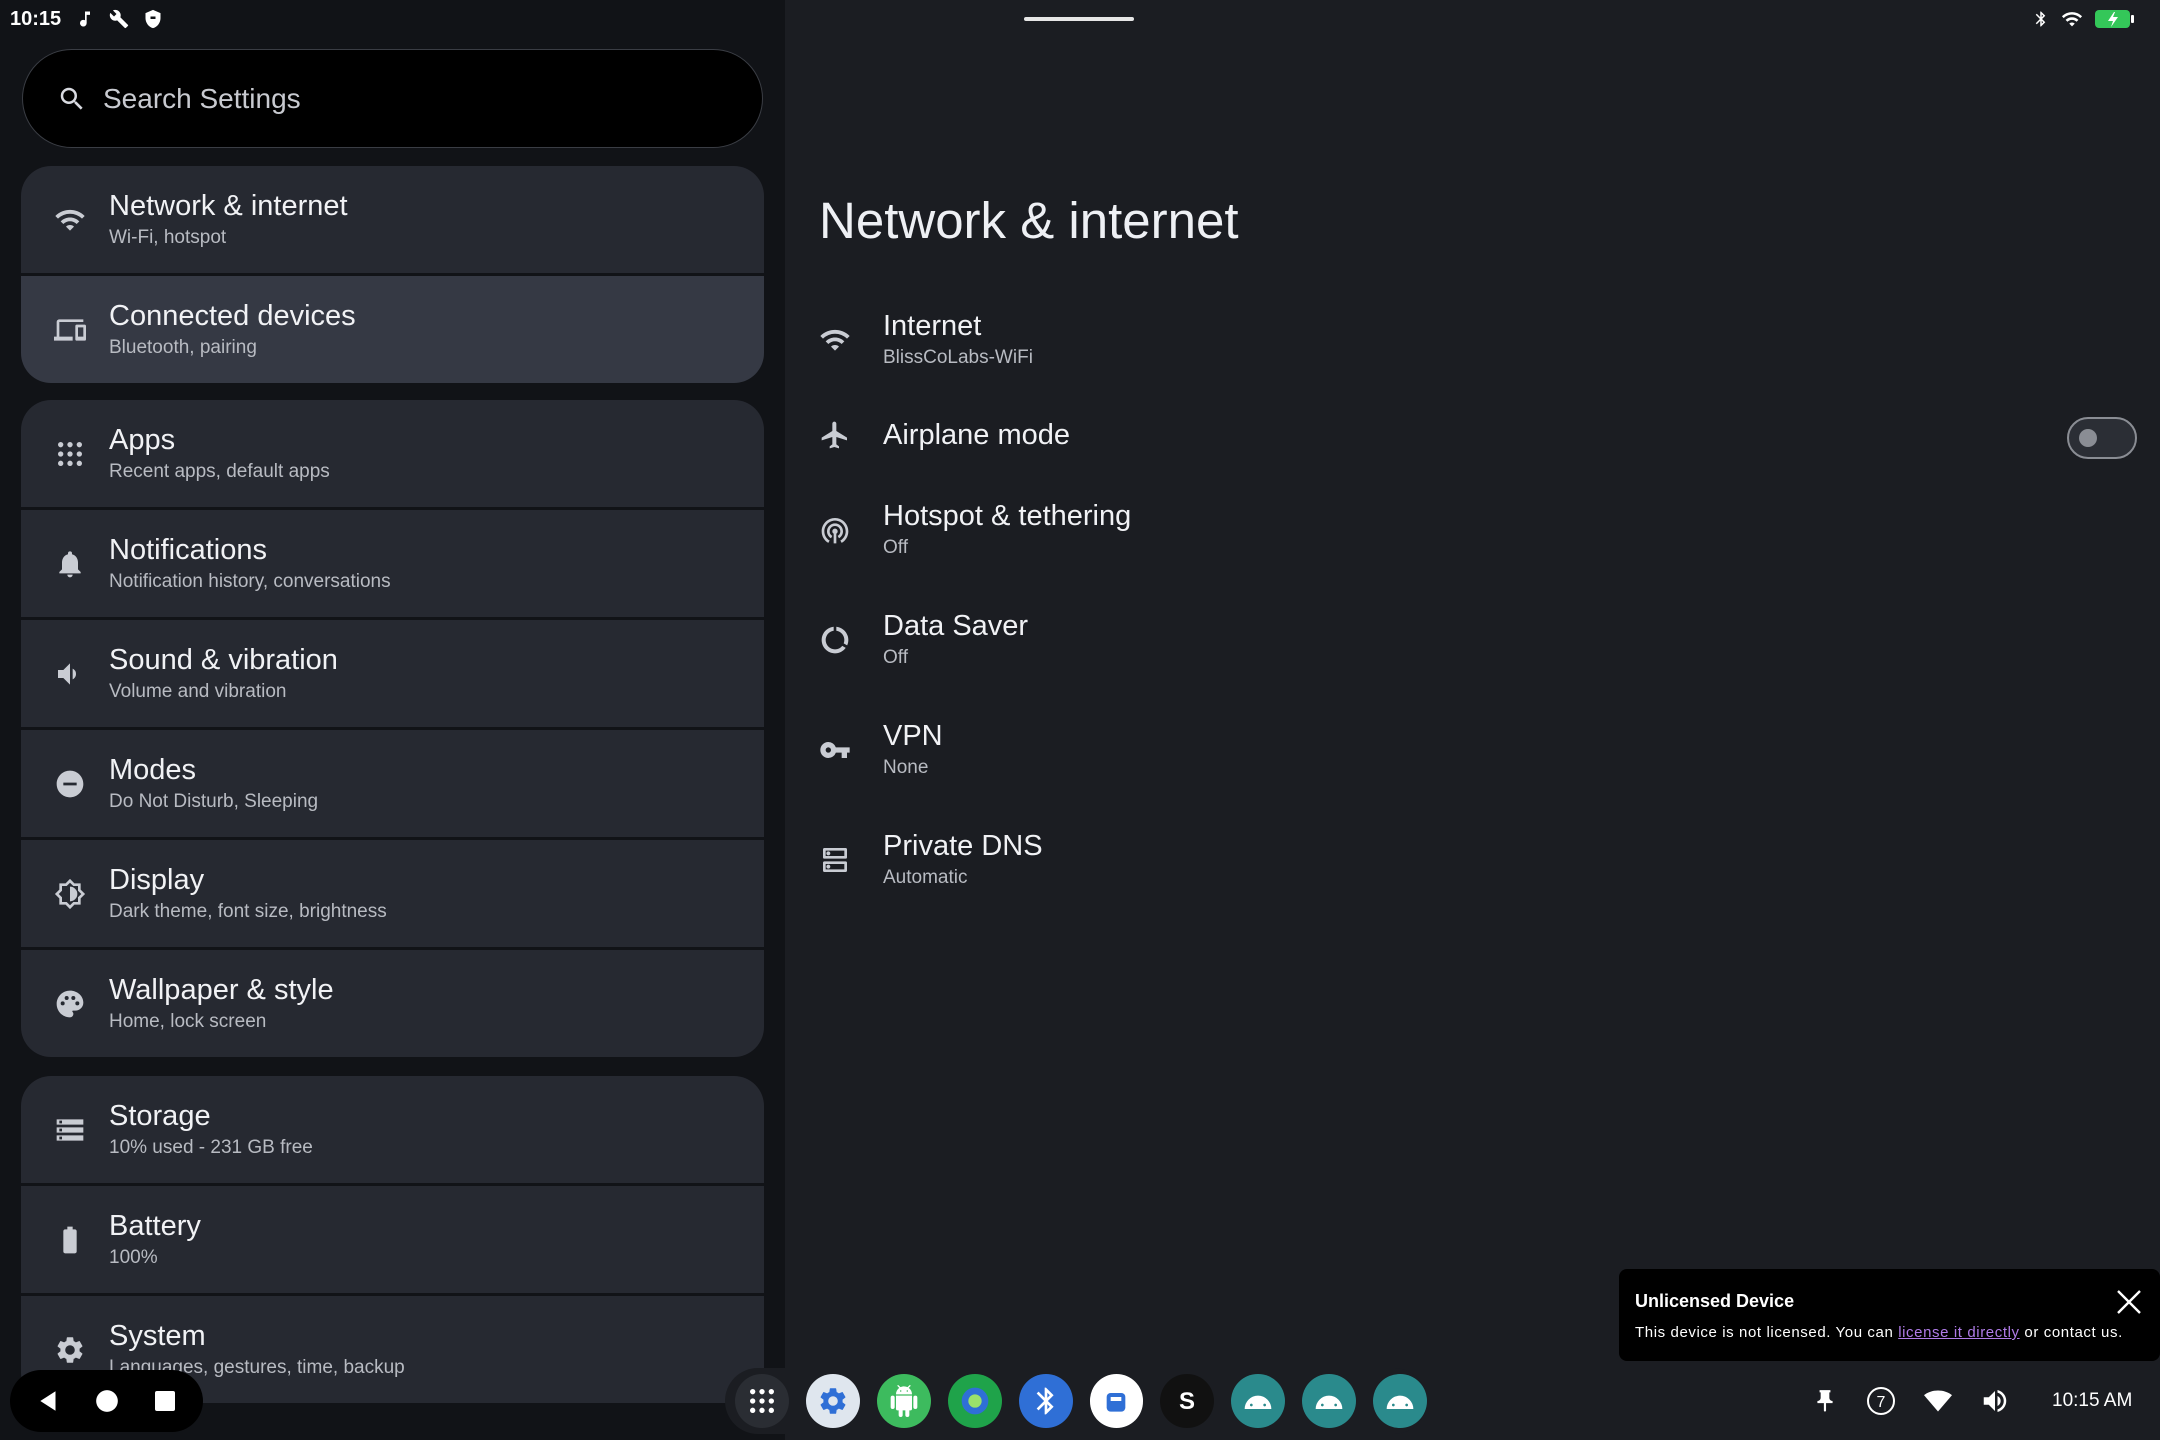 The width and height of the screenshot is (2160, 1440). What do you see at coordinates (202, 98) in the screenshot?
I see `search-placeholder: Search Settings` at bounding box center [202, 98].